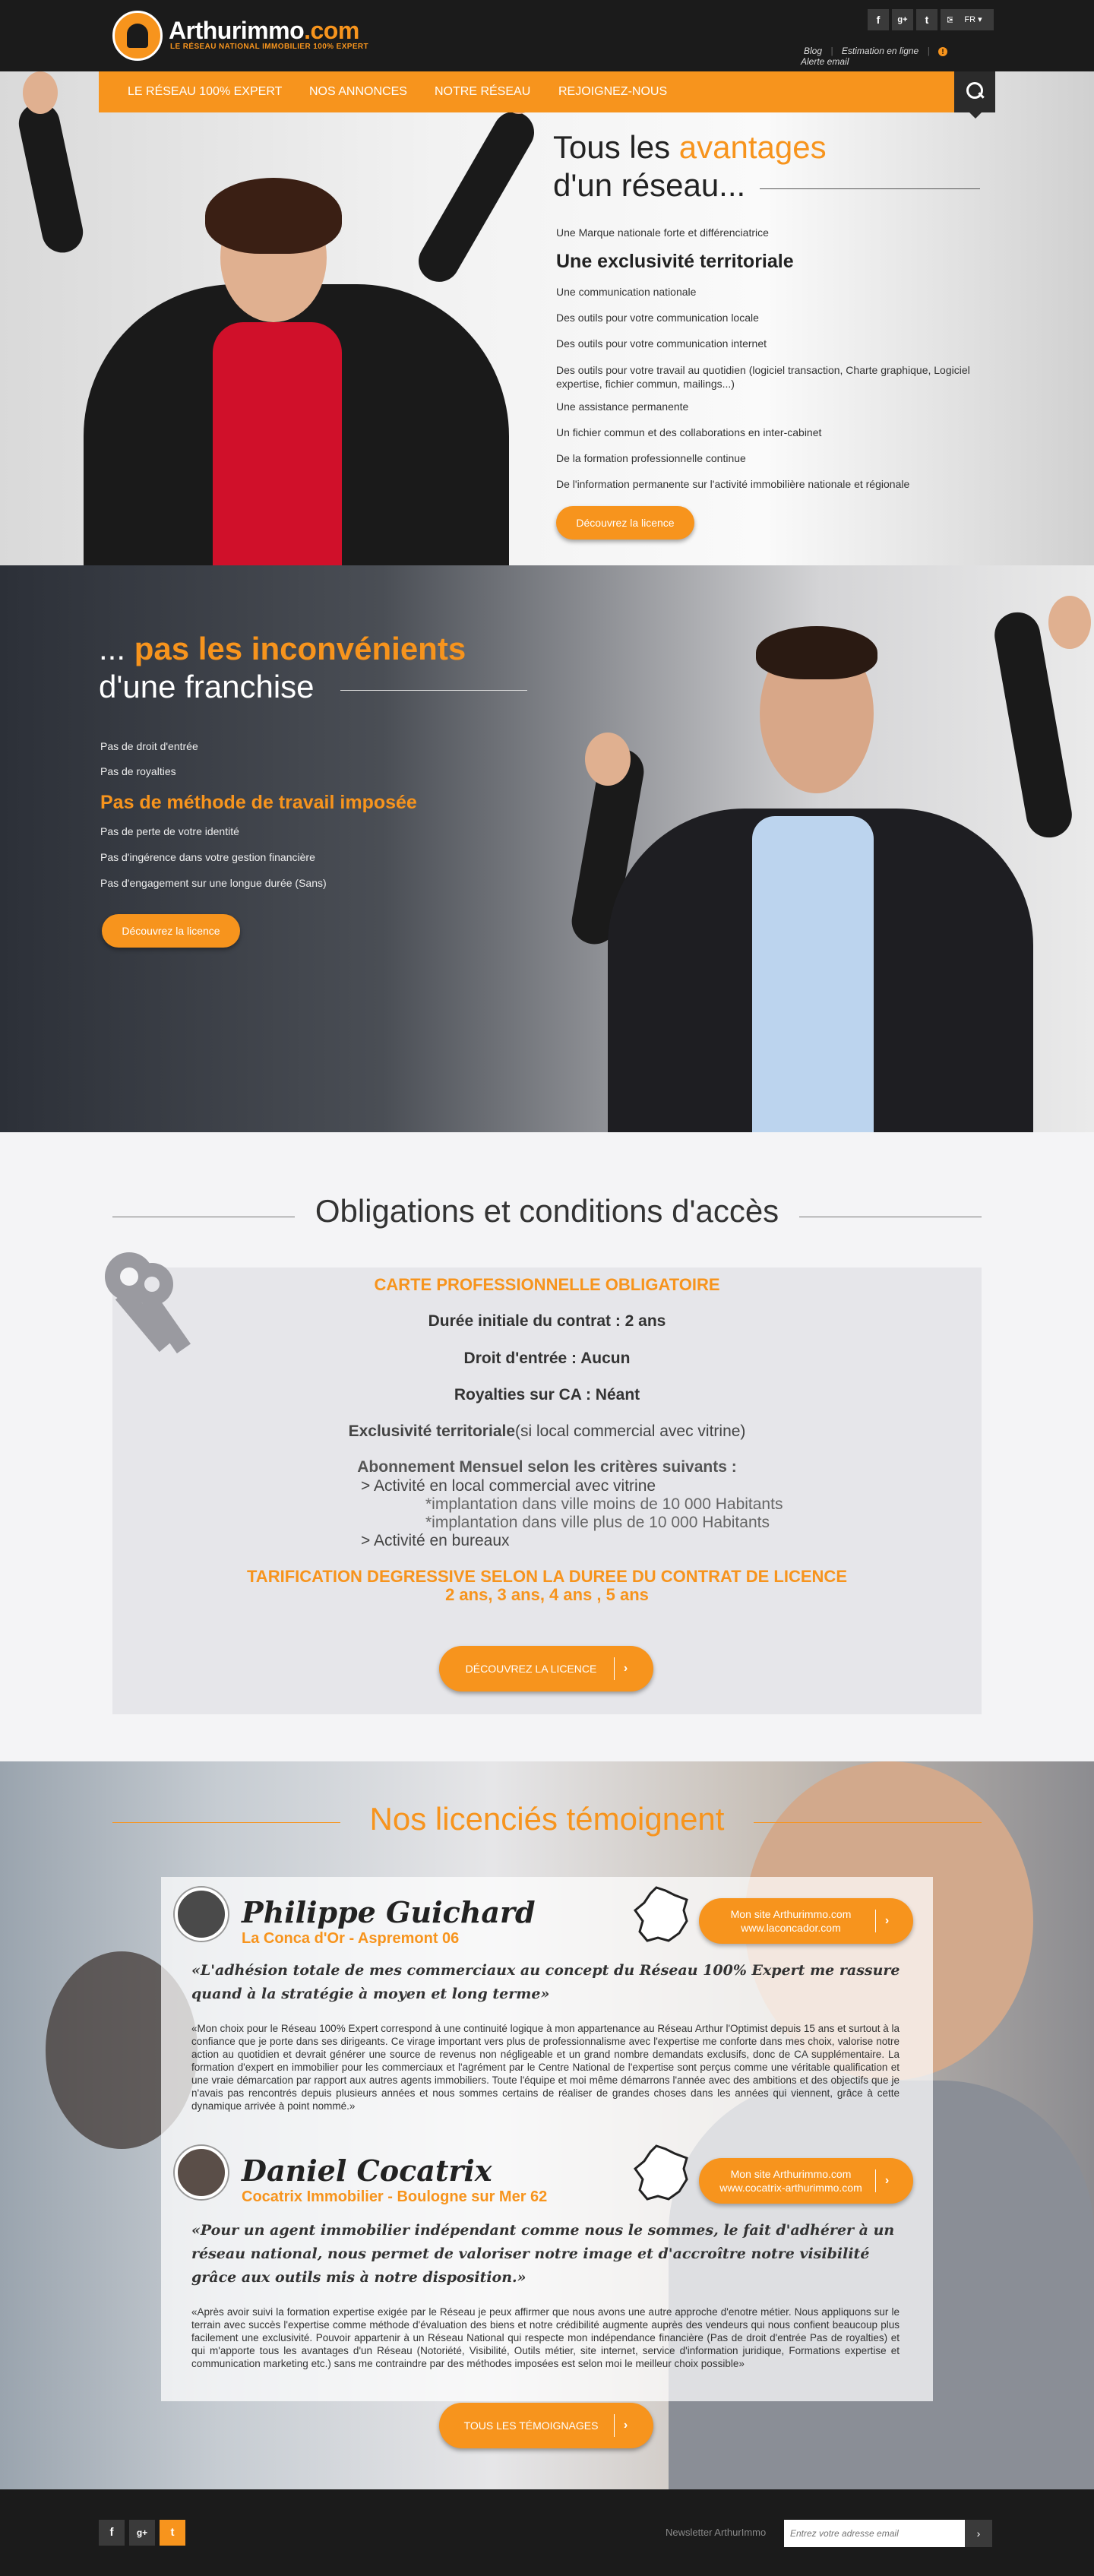 This screenshot has width=1094, height=2576. What do you see at coordinates (790, 2188) in the screenshot?
I see `site-url: www.cocatrix-arthurimmo.com` at bounding box center [790, 2188].